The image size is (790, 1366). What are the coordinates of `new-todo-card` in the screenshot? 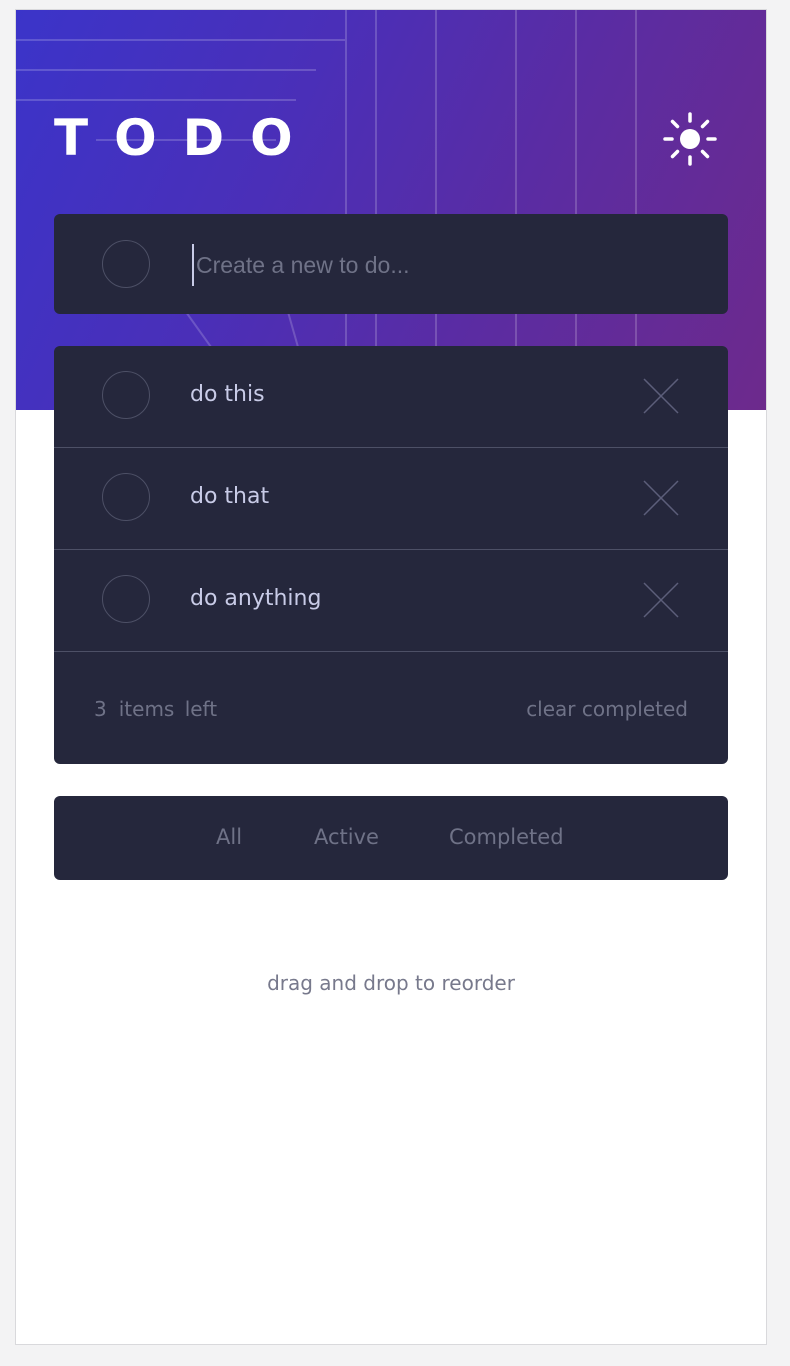 It's located at (391, 264).